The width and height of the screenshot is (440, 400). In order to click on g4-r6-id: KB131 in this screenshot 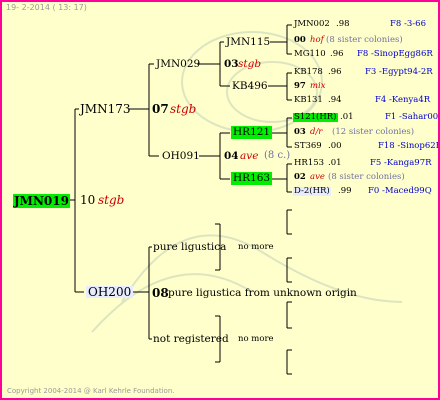, I will do `click(308, 100)`.